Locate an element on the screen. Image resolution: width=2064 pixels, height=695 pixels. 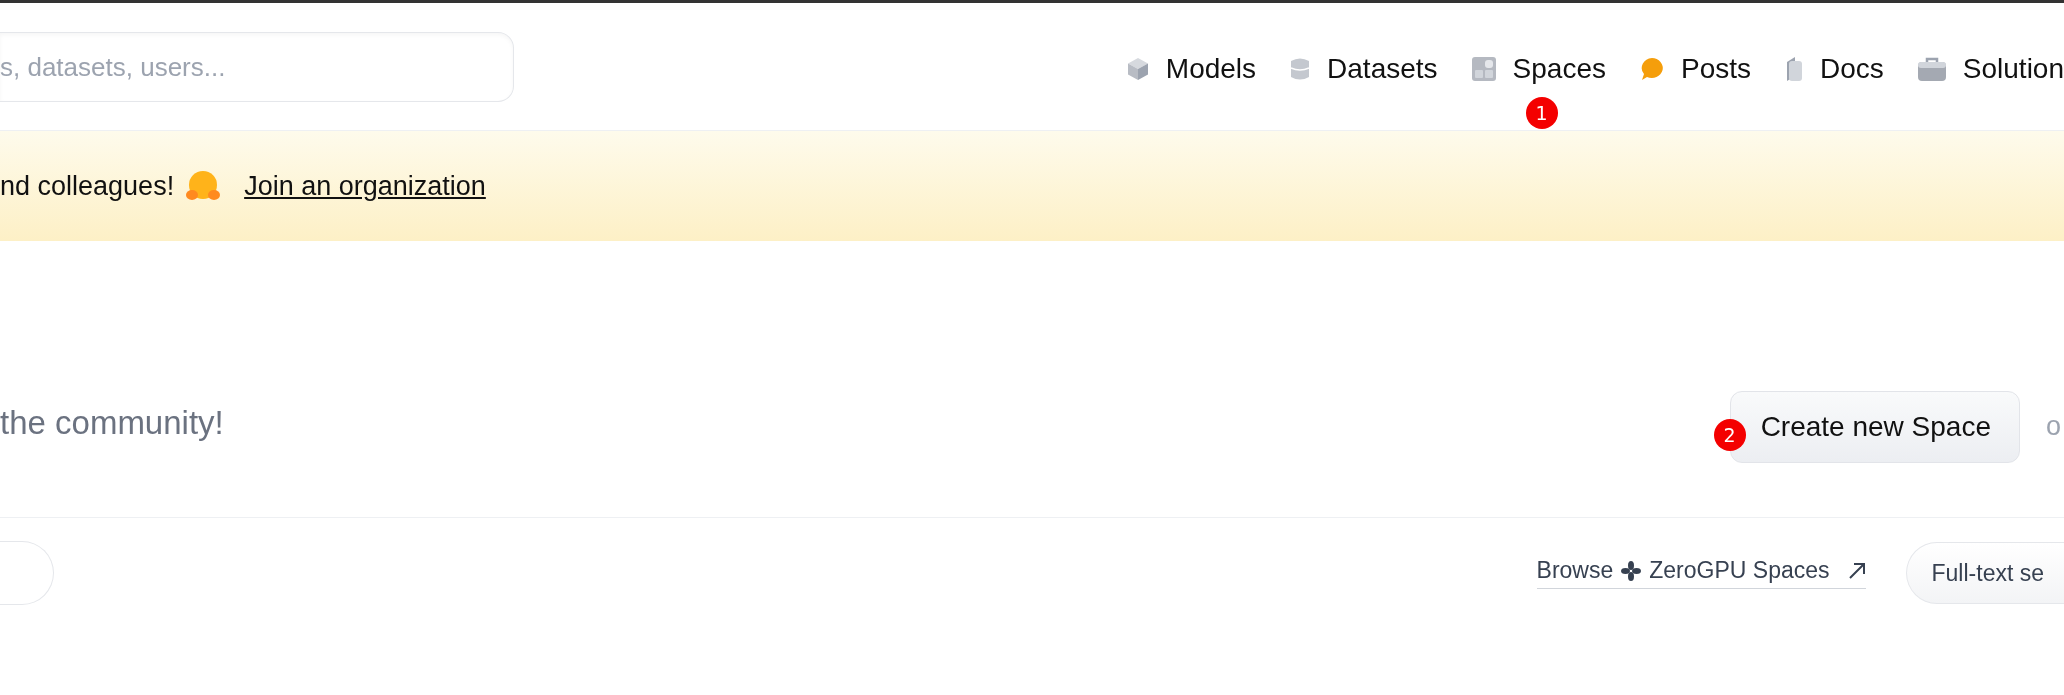
briefcase-icon is located at coordinates (1931, 69).